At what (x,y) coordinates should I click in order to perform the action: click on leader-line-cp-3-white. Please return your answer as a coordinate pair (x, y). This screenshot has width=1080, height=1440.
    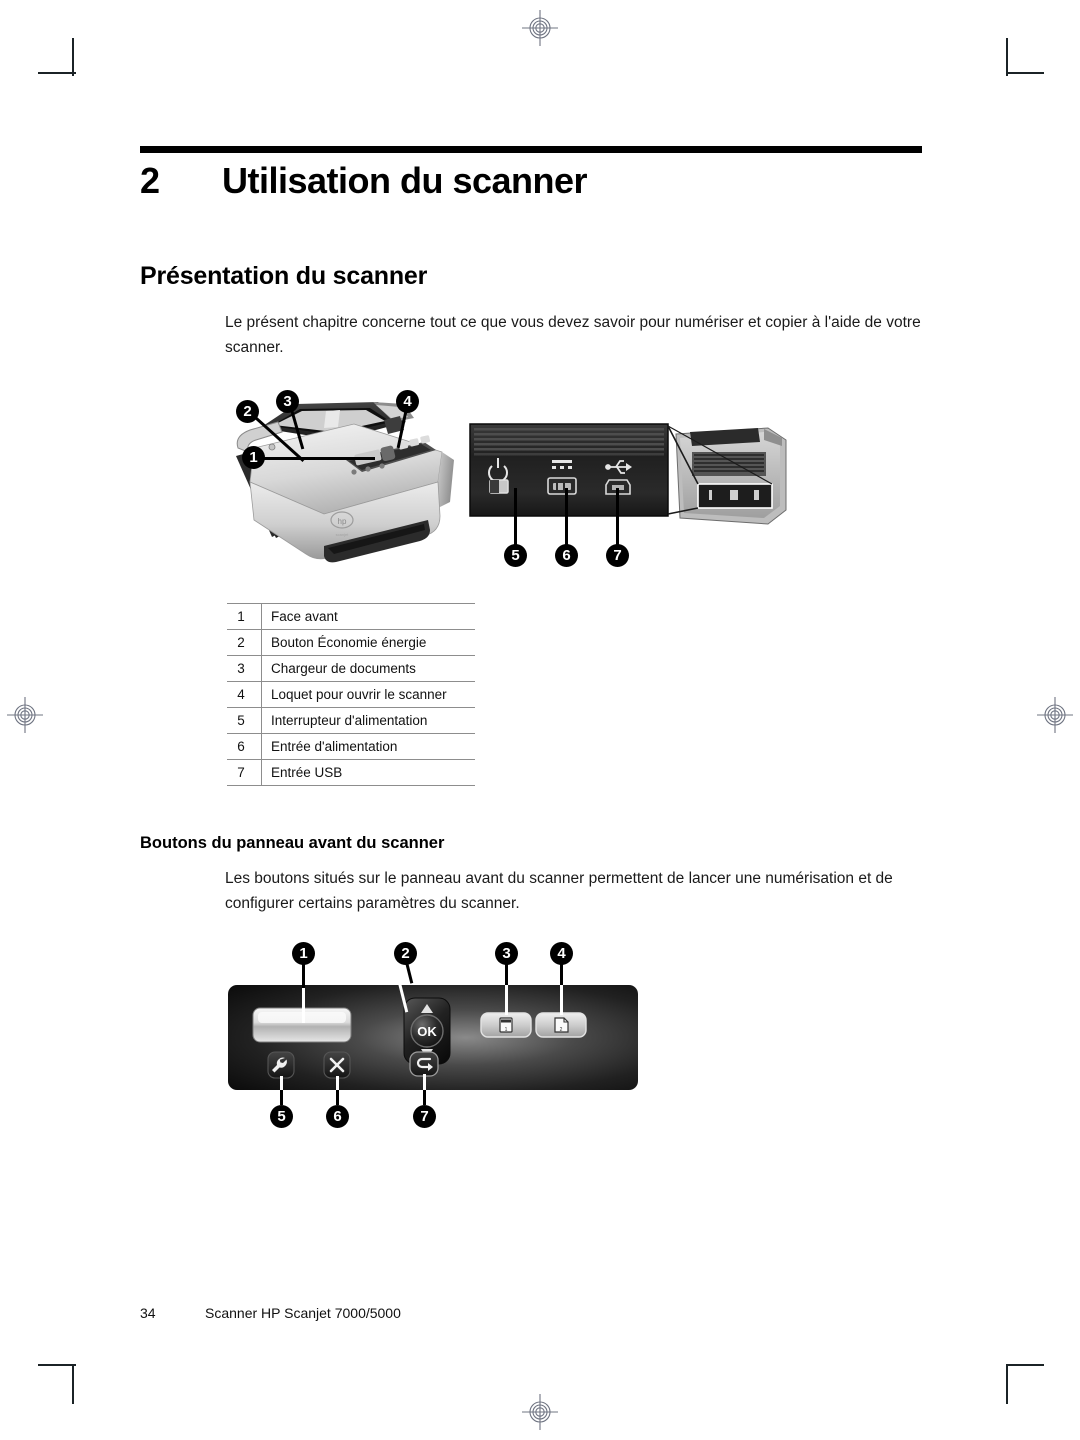
    Looking at the image, I should click on (506, 1000).